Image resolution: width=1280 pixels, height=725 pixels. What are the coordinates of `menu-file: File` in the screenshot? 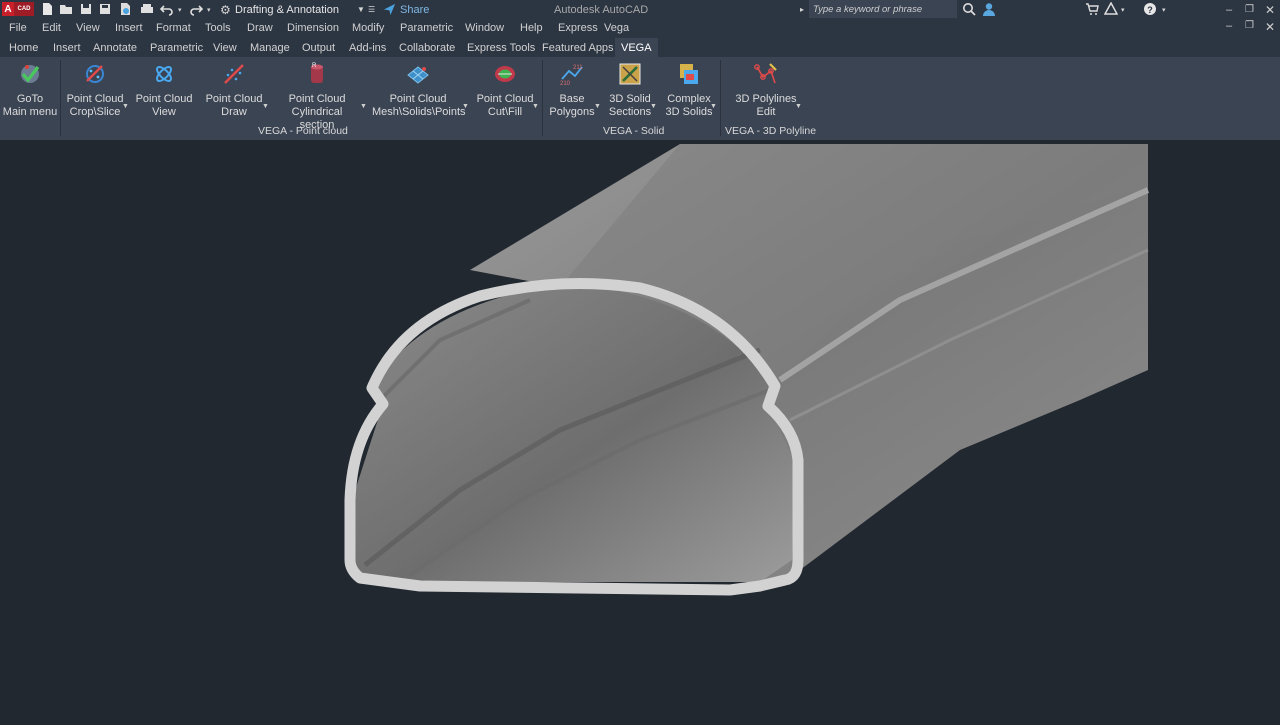 It's located at (18, 28).